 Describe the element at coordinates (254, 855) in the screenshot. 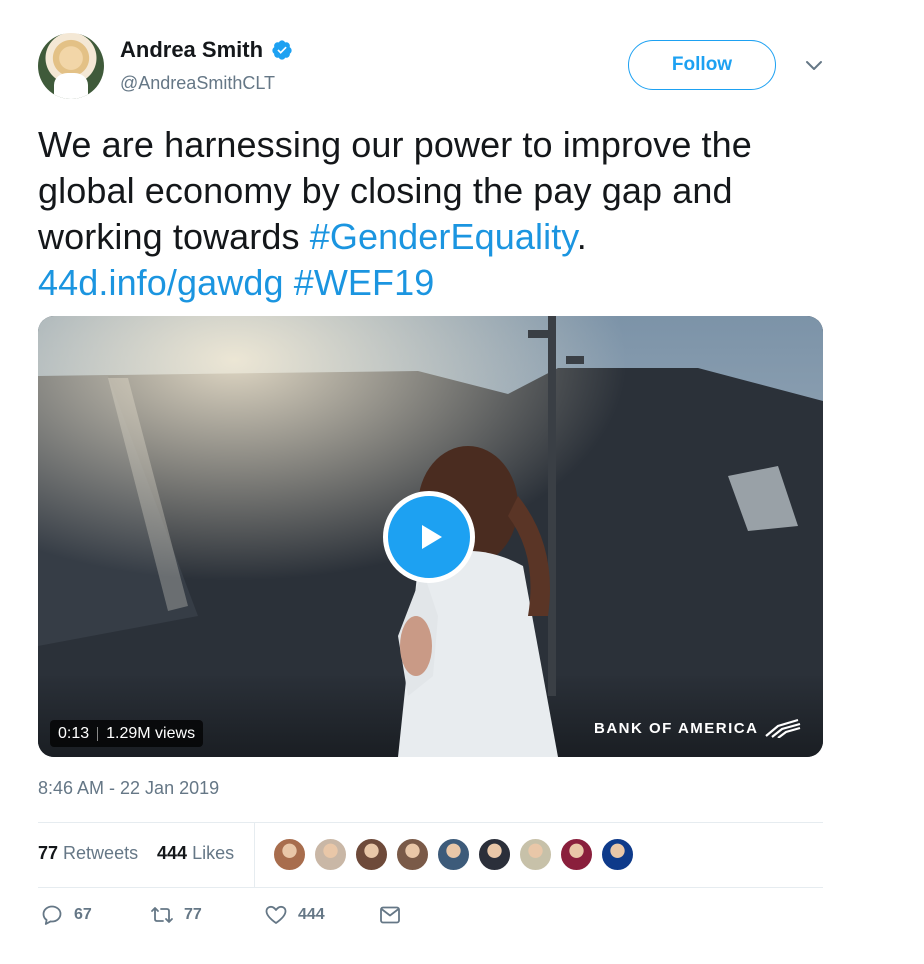

I see `stats-divider` at that location.